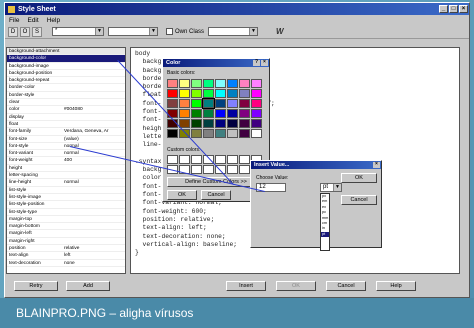 Image resolution: width=474 pixels, height=328 pixels. What do you see at coordinates (133, 31) in the screenshot?
I see `secondary-dropdown: ▼` at bounding box center [133, 31].